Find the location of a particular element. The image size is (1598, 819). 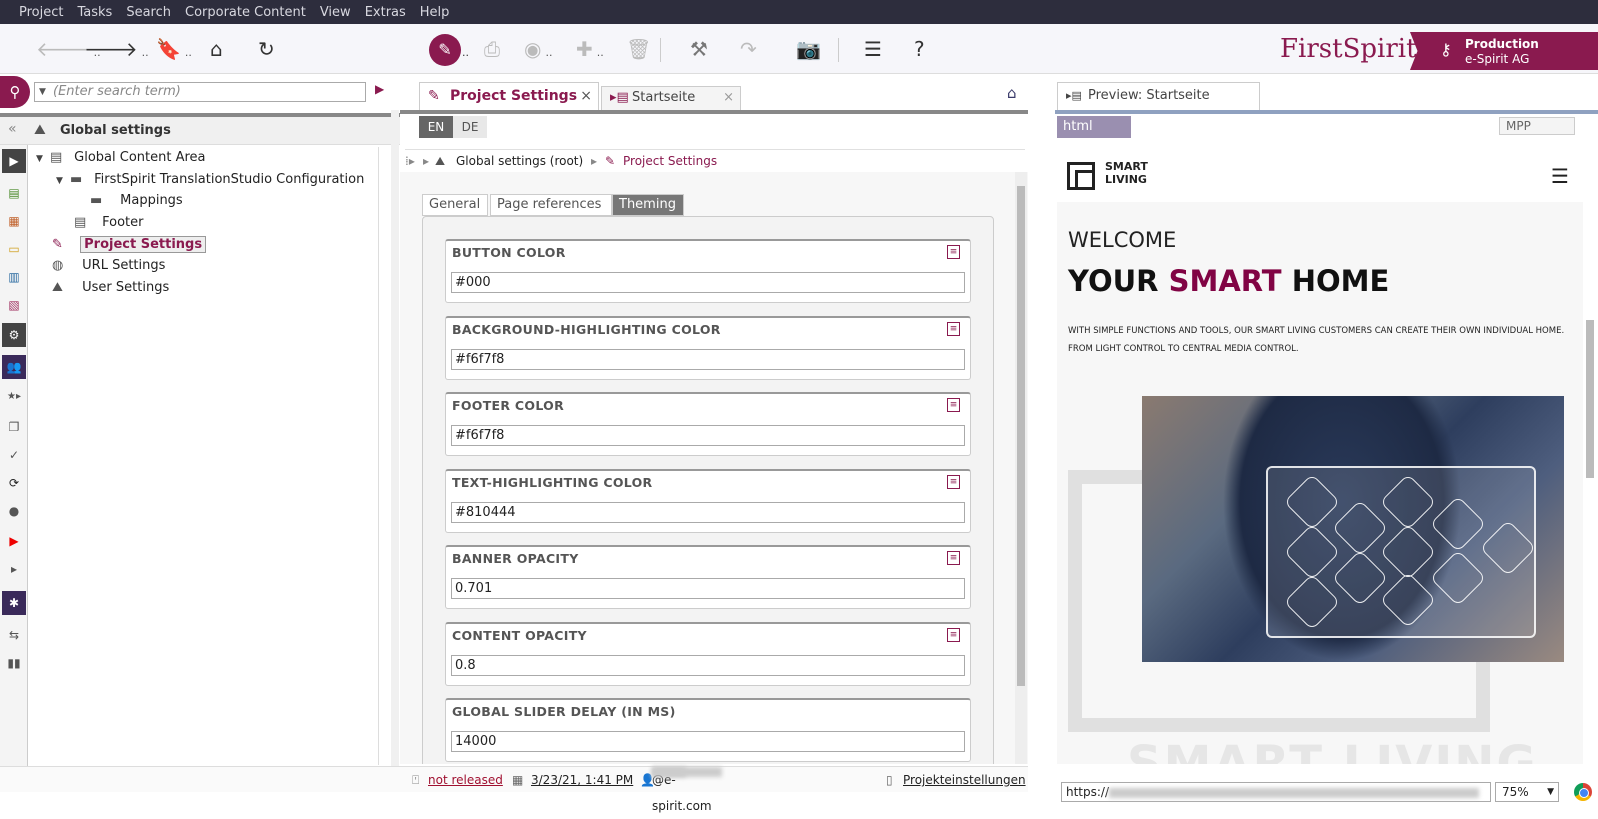

breadcrumb-current: Project Settings is located at coordinates (670, 161).